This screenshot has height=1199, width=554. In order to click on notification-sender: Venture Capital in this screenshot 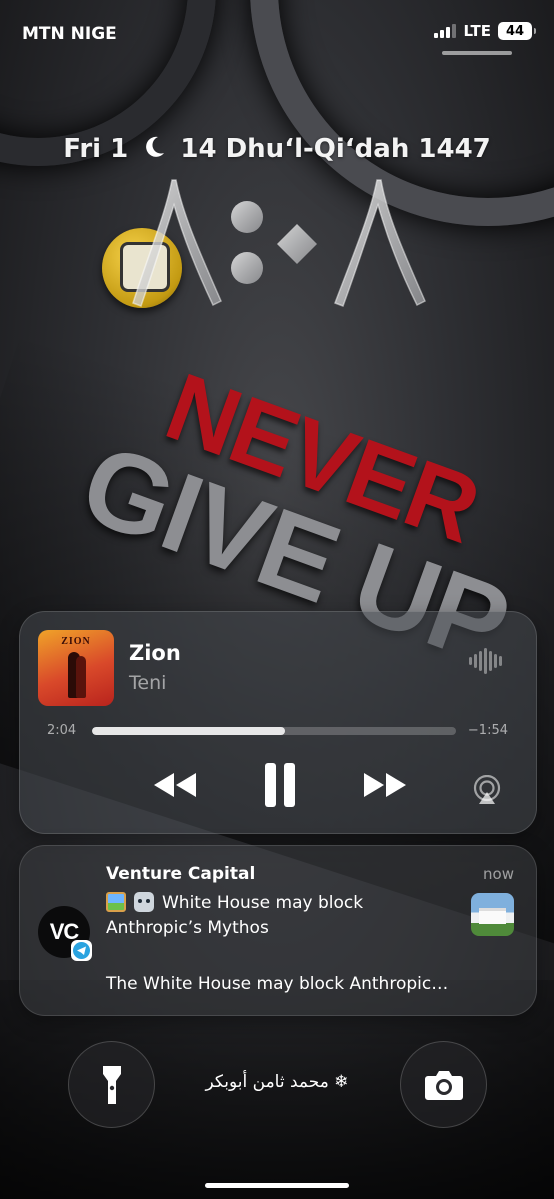, I will do `click(181, 874)`.